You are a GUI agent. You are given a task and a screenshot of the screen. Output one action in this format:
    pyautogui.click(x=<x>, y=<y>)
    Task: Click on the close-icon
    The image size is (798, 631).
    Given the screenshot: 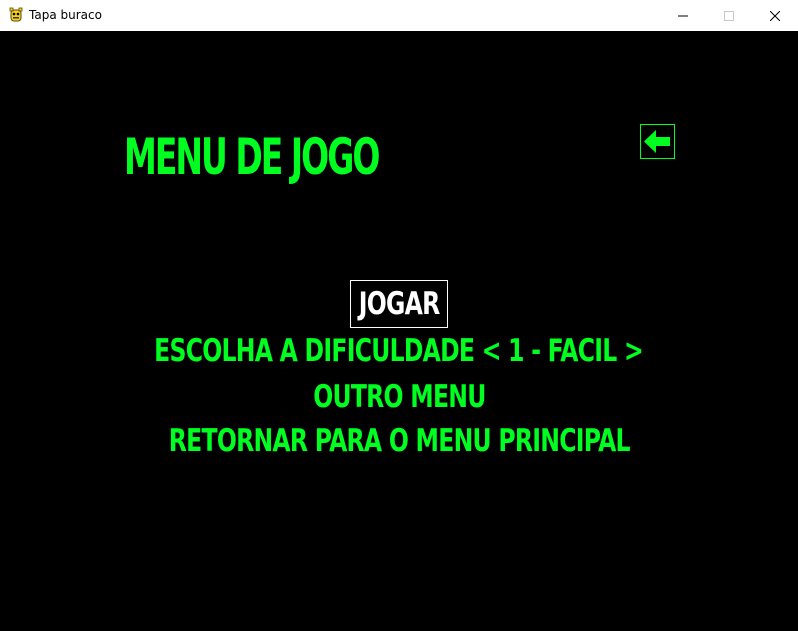 What is the action you would take?
    pyautogui.click(x=775, y=15)
    